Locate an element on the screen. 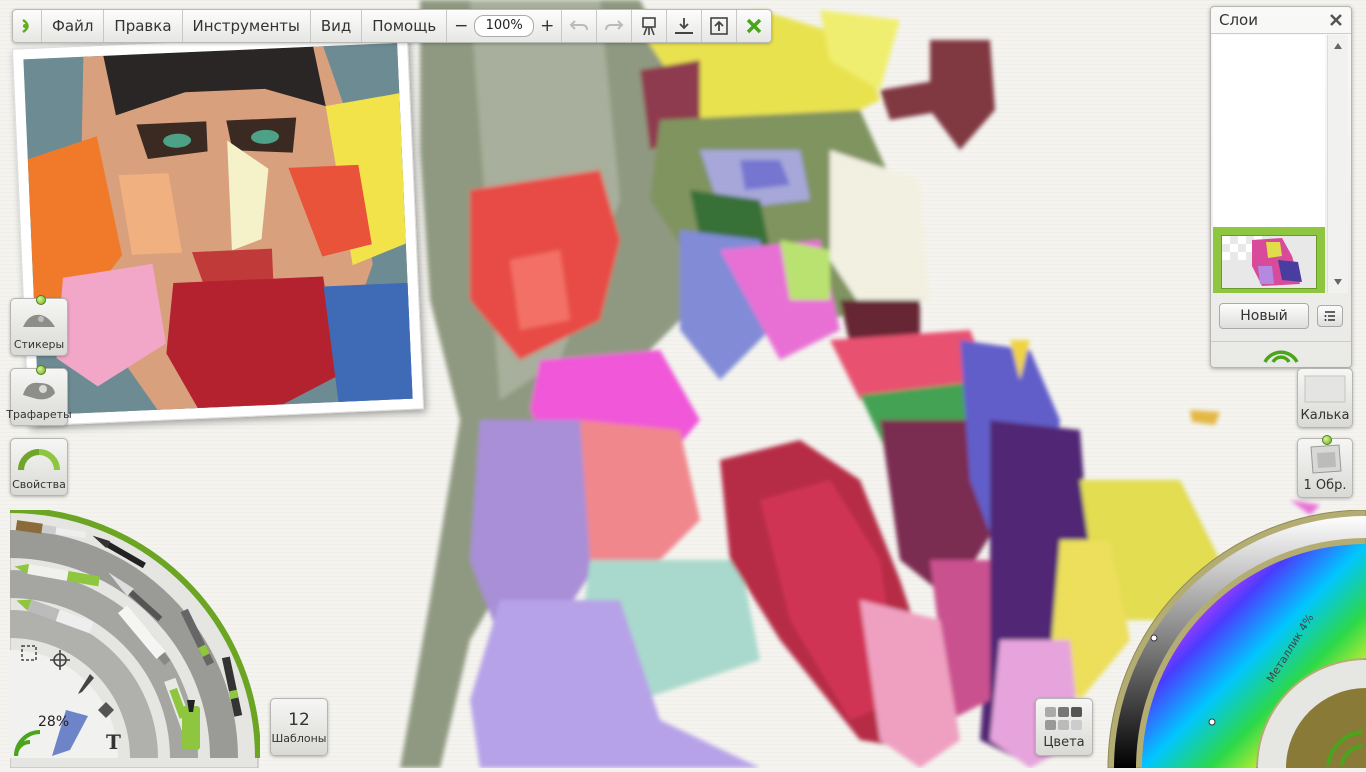  layers-panel-header: Слои is located at coordinates (1281, 20).